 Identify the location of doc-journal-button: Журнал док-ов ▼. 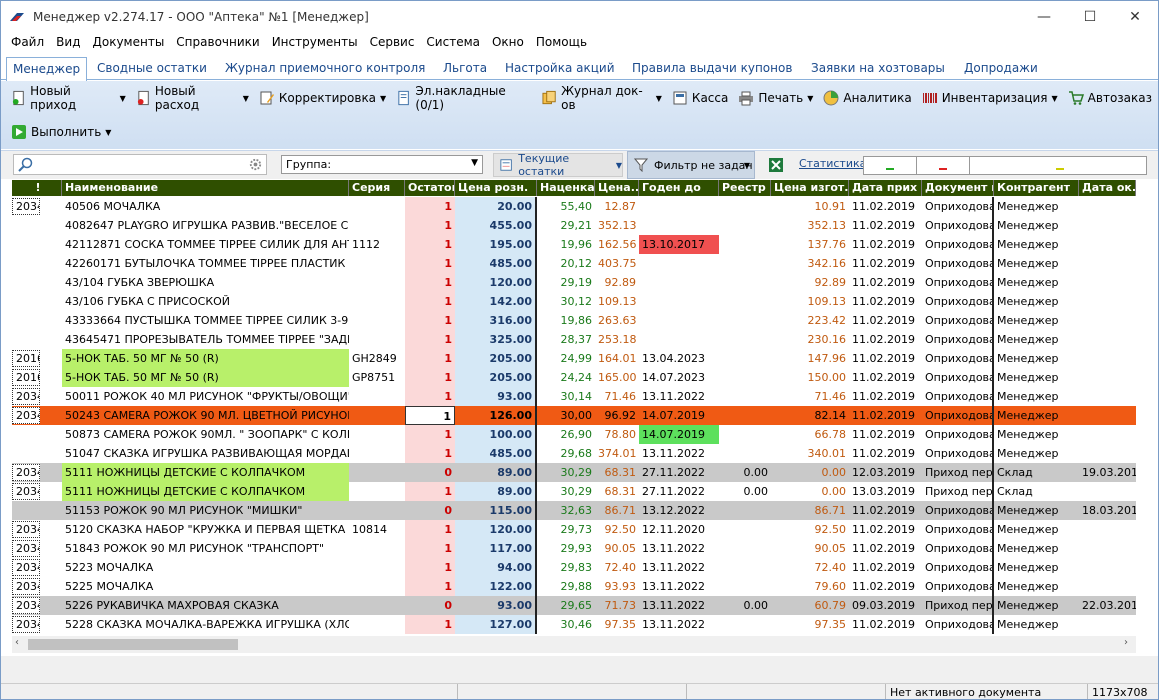
(602, 98).